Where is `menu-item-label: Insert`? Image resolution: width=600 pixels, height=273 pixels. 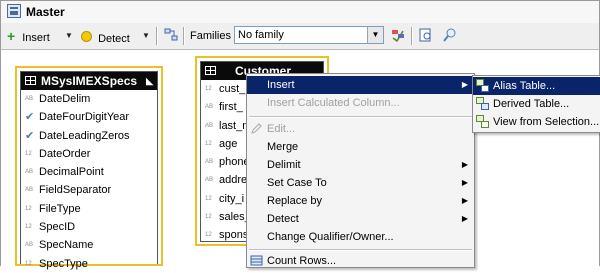 menu-item-label: Insert is located at coordinates (281, 85).